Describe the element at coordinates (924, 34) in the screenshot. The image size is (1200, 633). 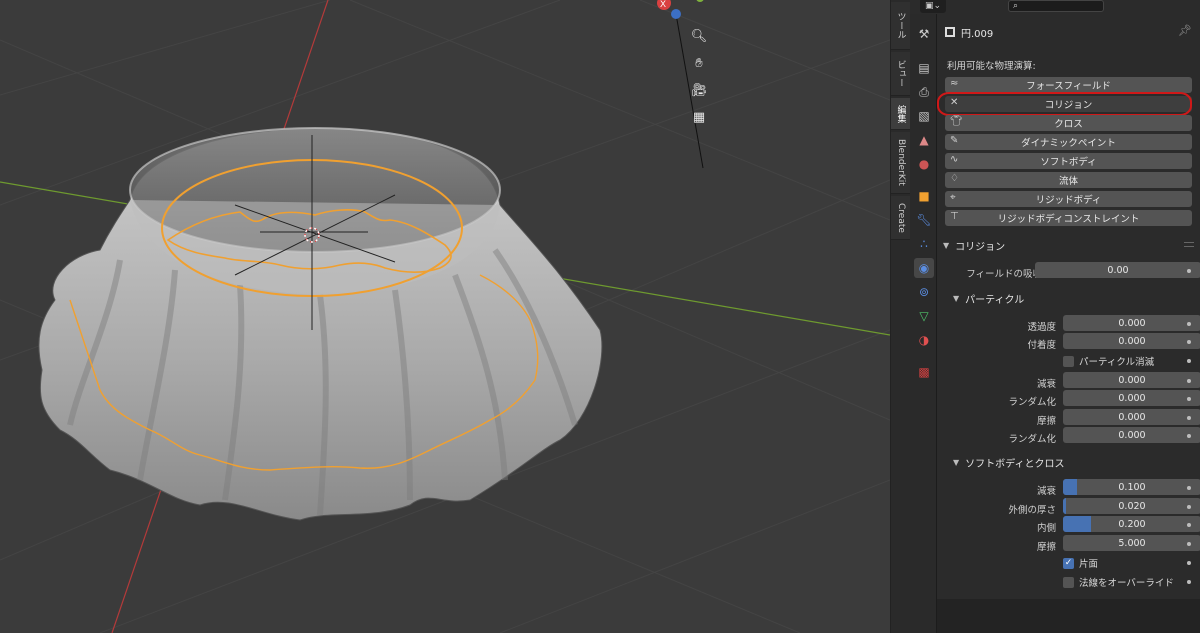
I see `tool-settings-icon: ⚒` at that location.